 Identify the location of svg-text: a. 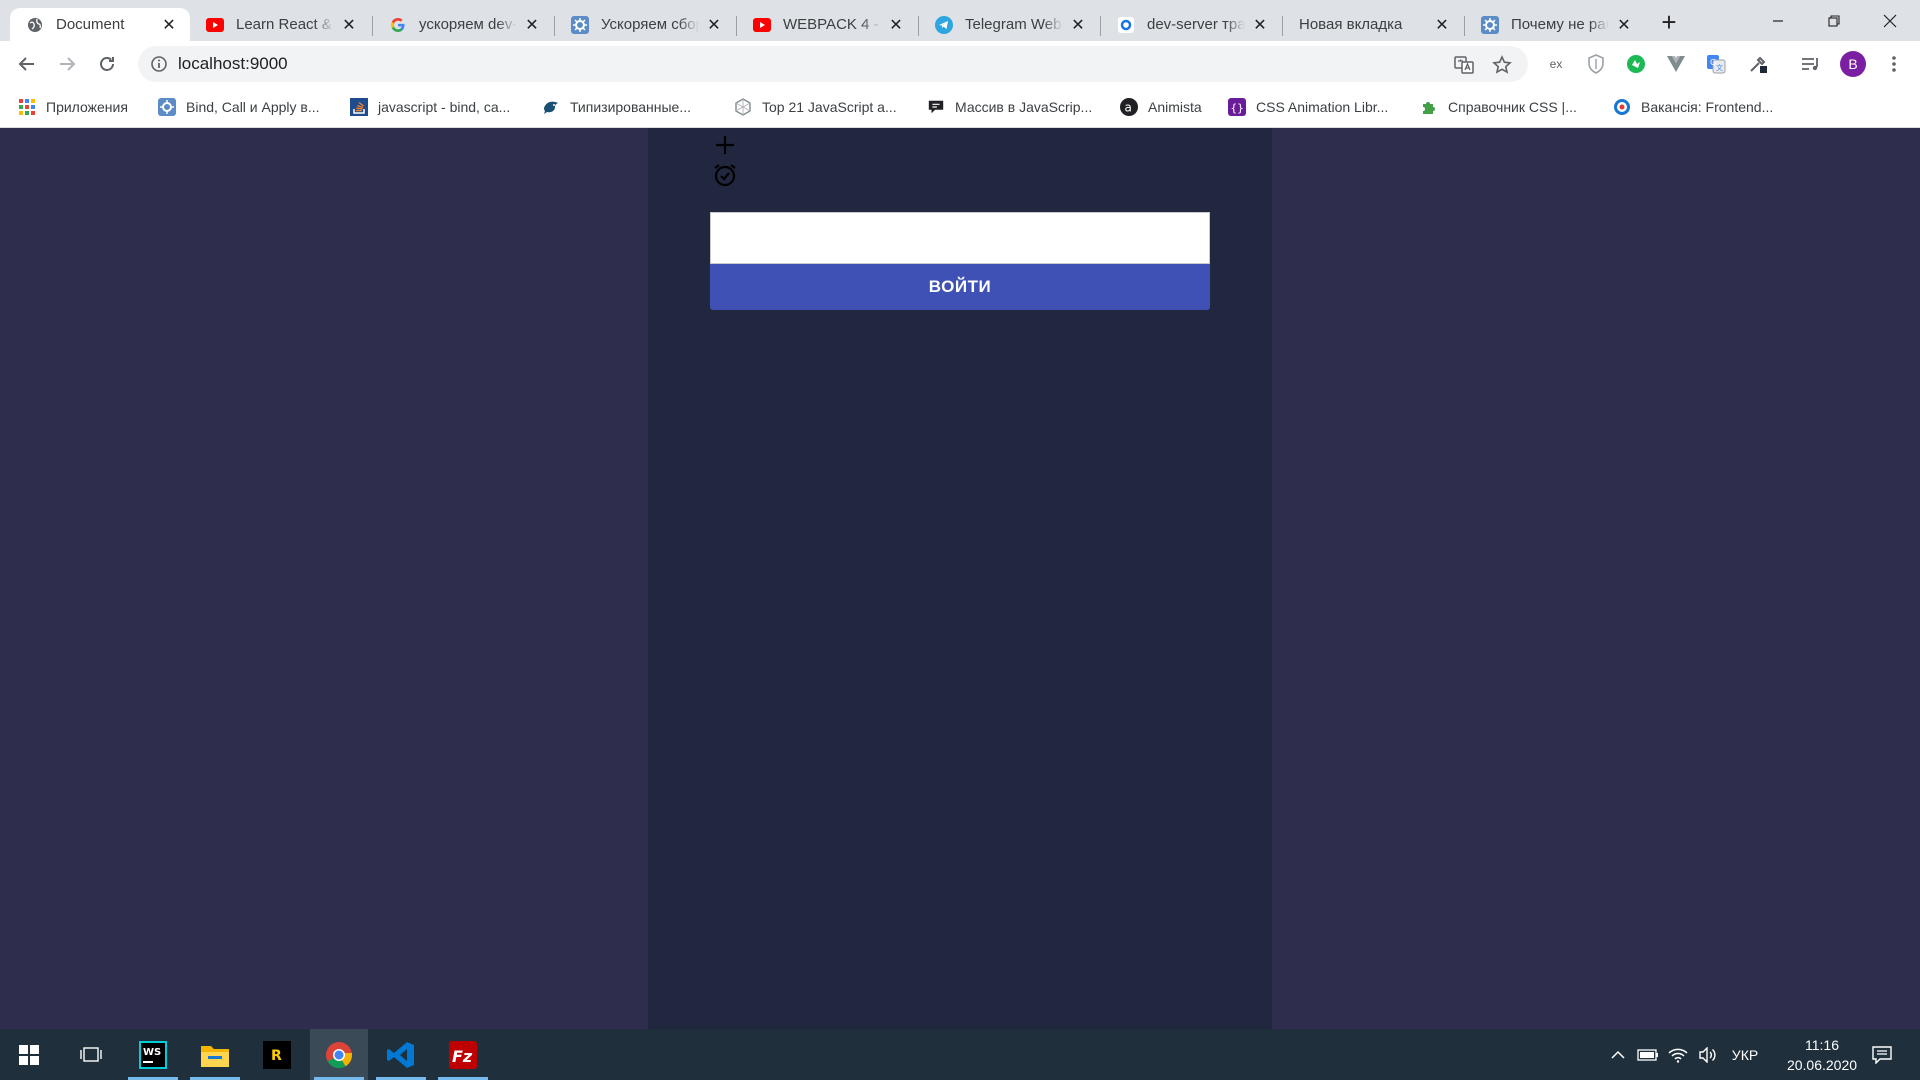
(1128, 108).